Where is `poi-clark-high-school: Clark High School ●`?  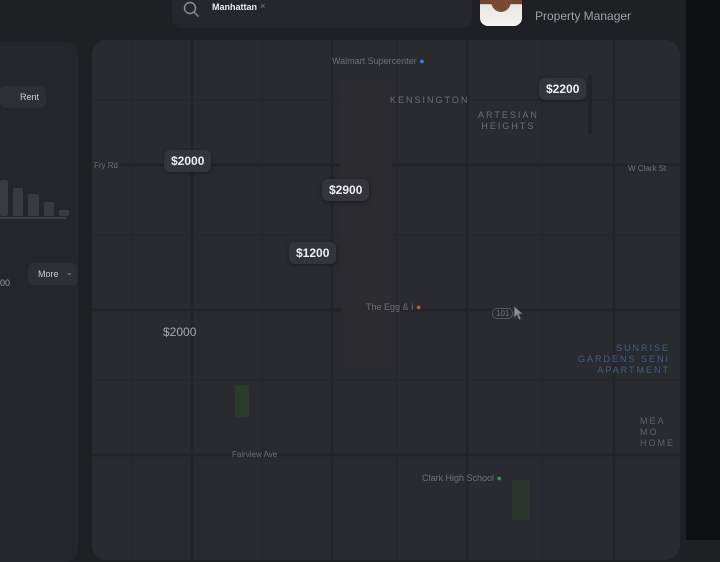 poi-clark-high-school: Clark High School ● is located at coordinates (462, 478).